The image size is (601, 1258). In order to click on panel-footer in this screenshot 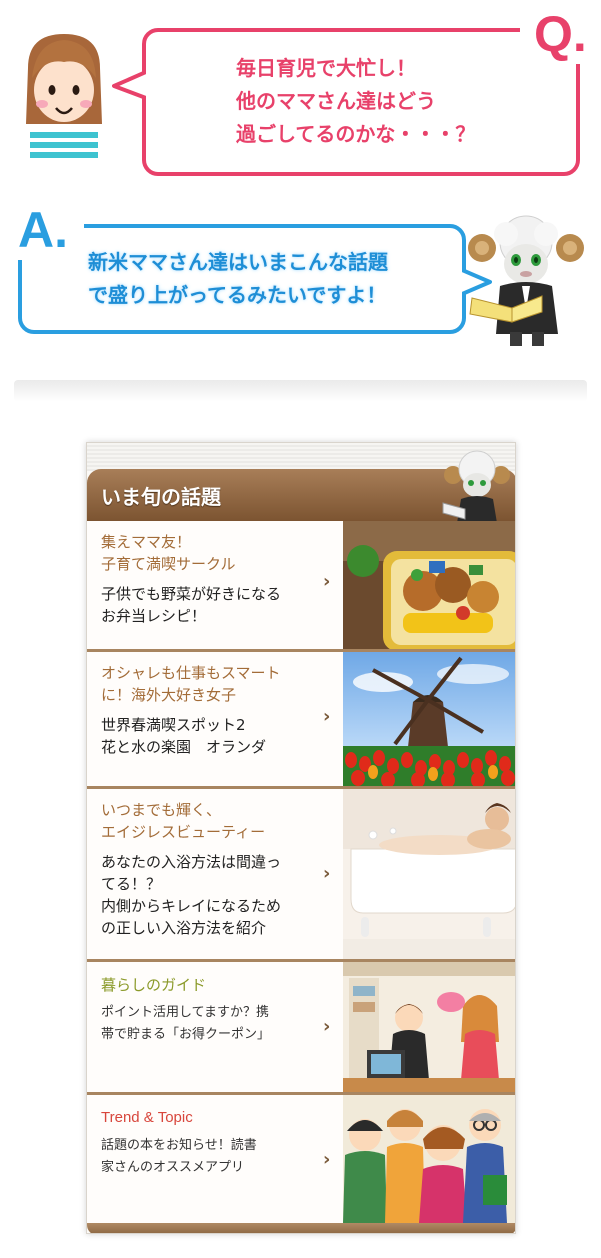, I will do `click(301, 1228)`.